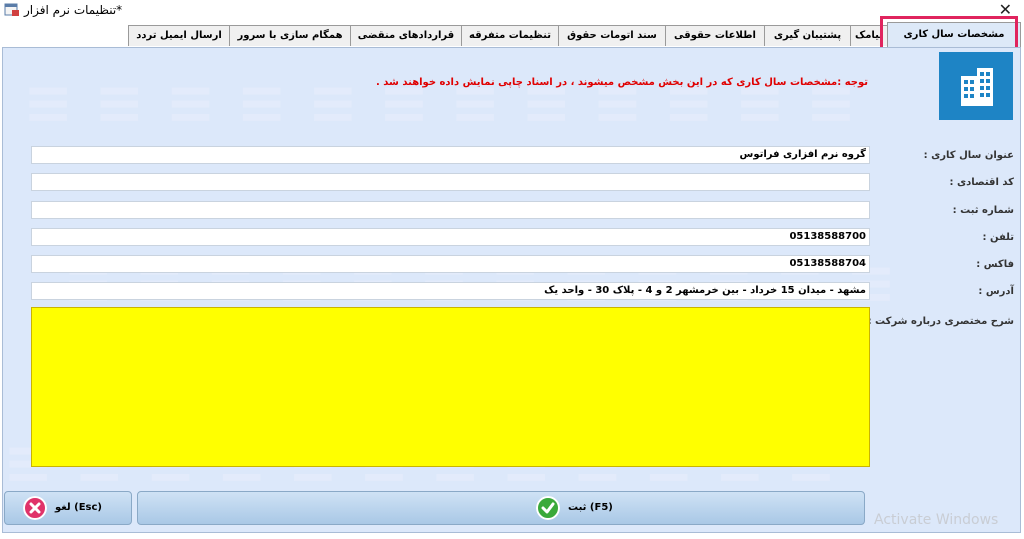 The image size is (1024, 539). Describe the element at coordinates (450, 264) in the screenshot. I see `fax-field: 05138588704` at that location.